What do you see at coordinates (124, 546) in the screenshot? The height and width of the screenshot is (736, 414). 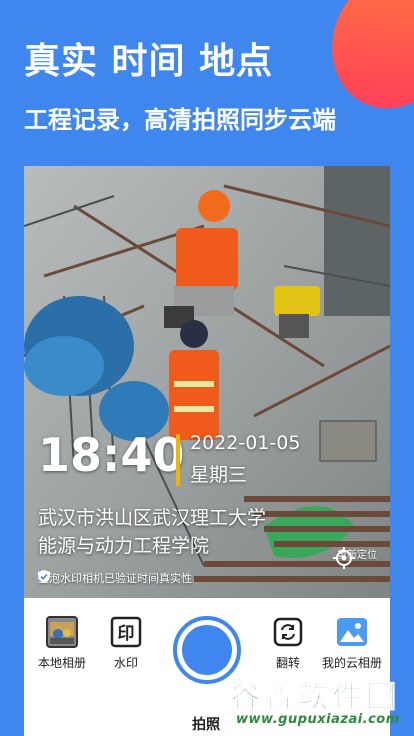 I see `watermark-address-line2: 能源与动力工程学院` at bounding box center [124, 546].